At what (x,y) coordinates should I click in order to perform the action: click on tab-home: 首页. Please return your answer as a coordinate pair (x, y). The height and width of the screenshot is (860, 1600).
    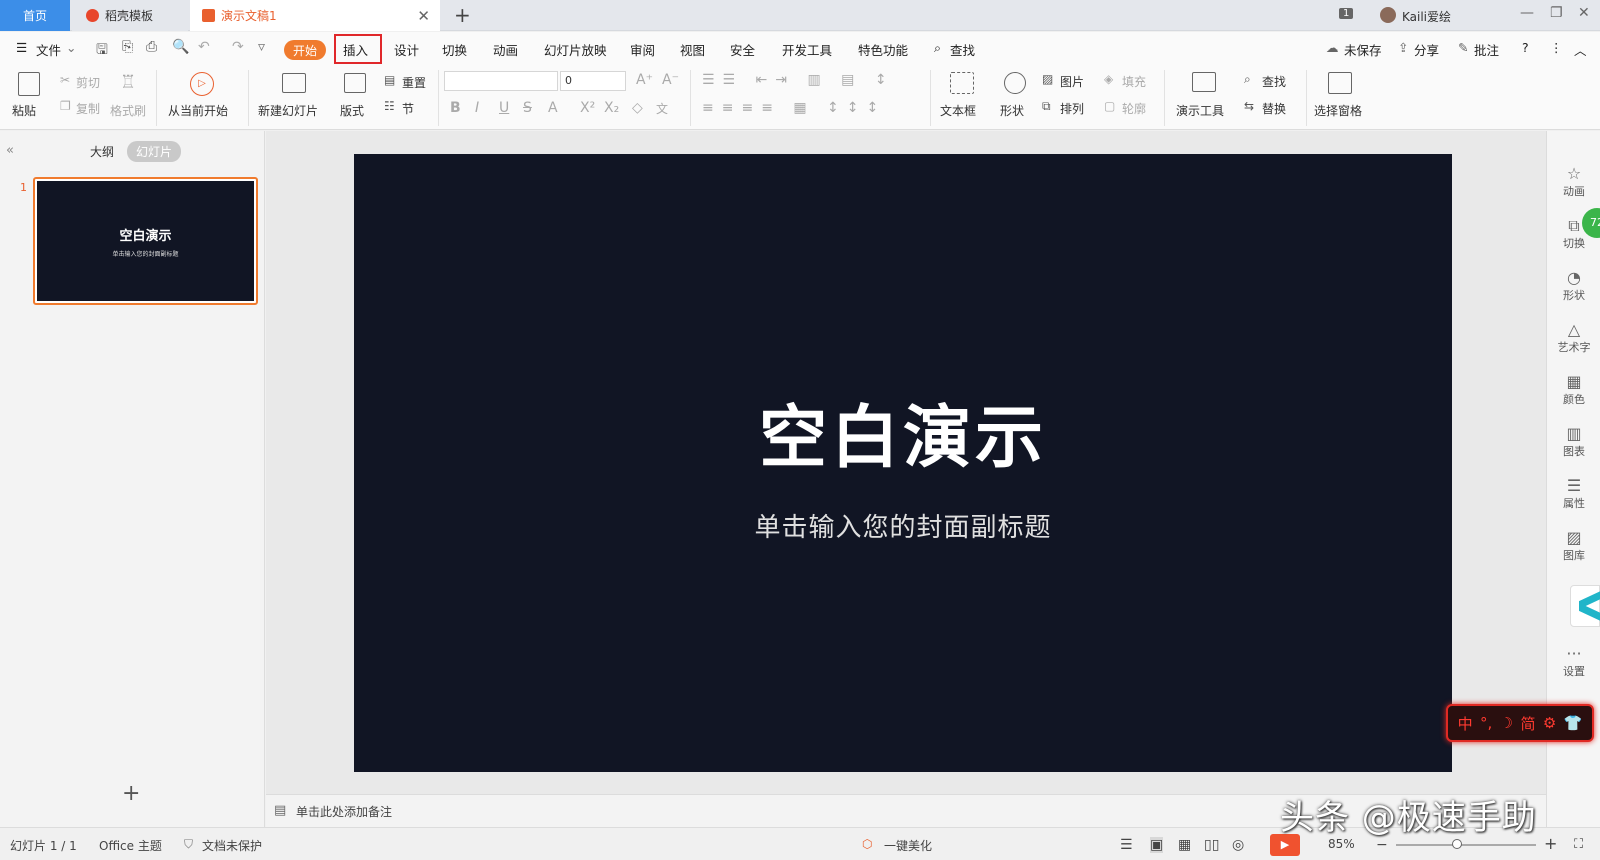
    Looking at the image, I should click on (35, 15).